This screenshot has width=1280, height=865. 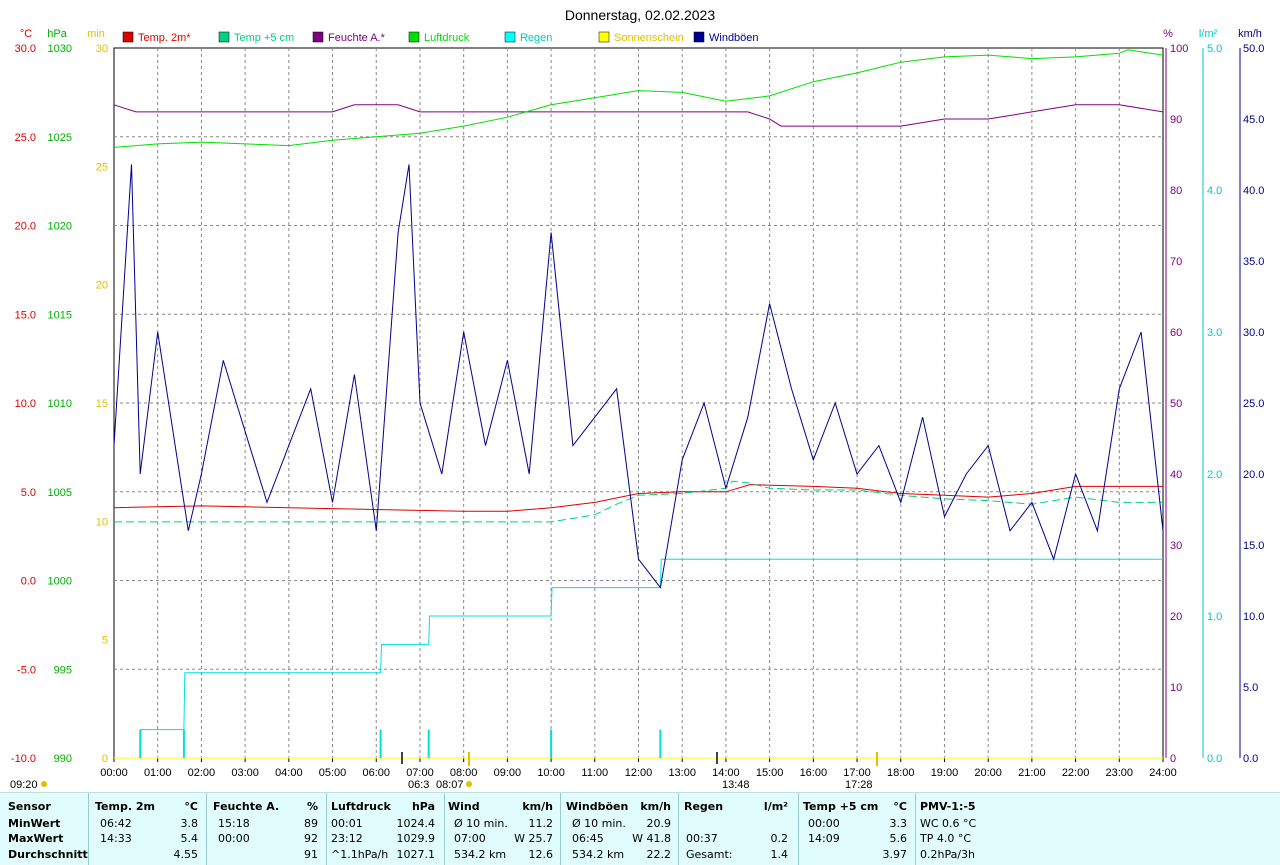 I want to click on rain-info: 00:37, so click(x=702, y=838).